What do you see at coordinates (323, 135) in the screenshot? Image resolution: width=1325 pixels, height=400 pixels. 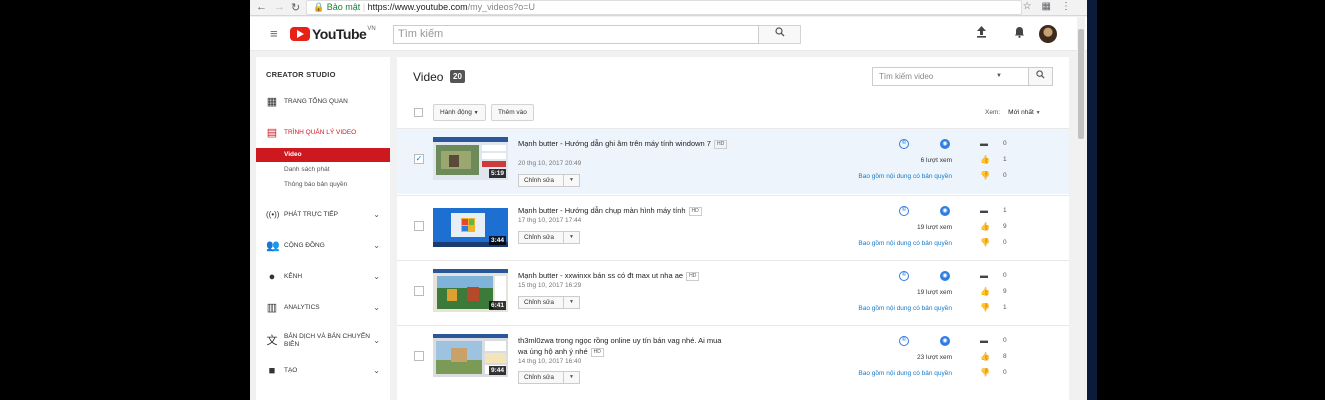 I see `sidebar-item-video-manager: ▤ TRÌNH QUẢN LÝ VIDEO` at bounding box center [323, 135].